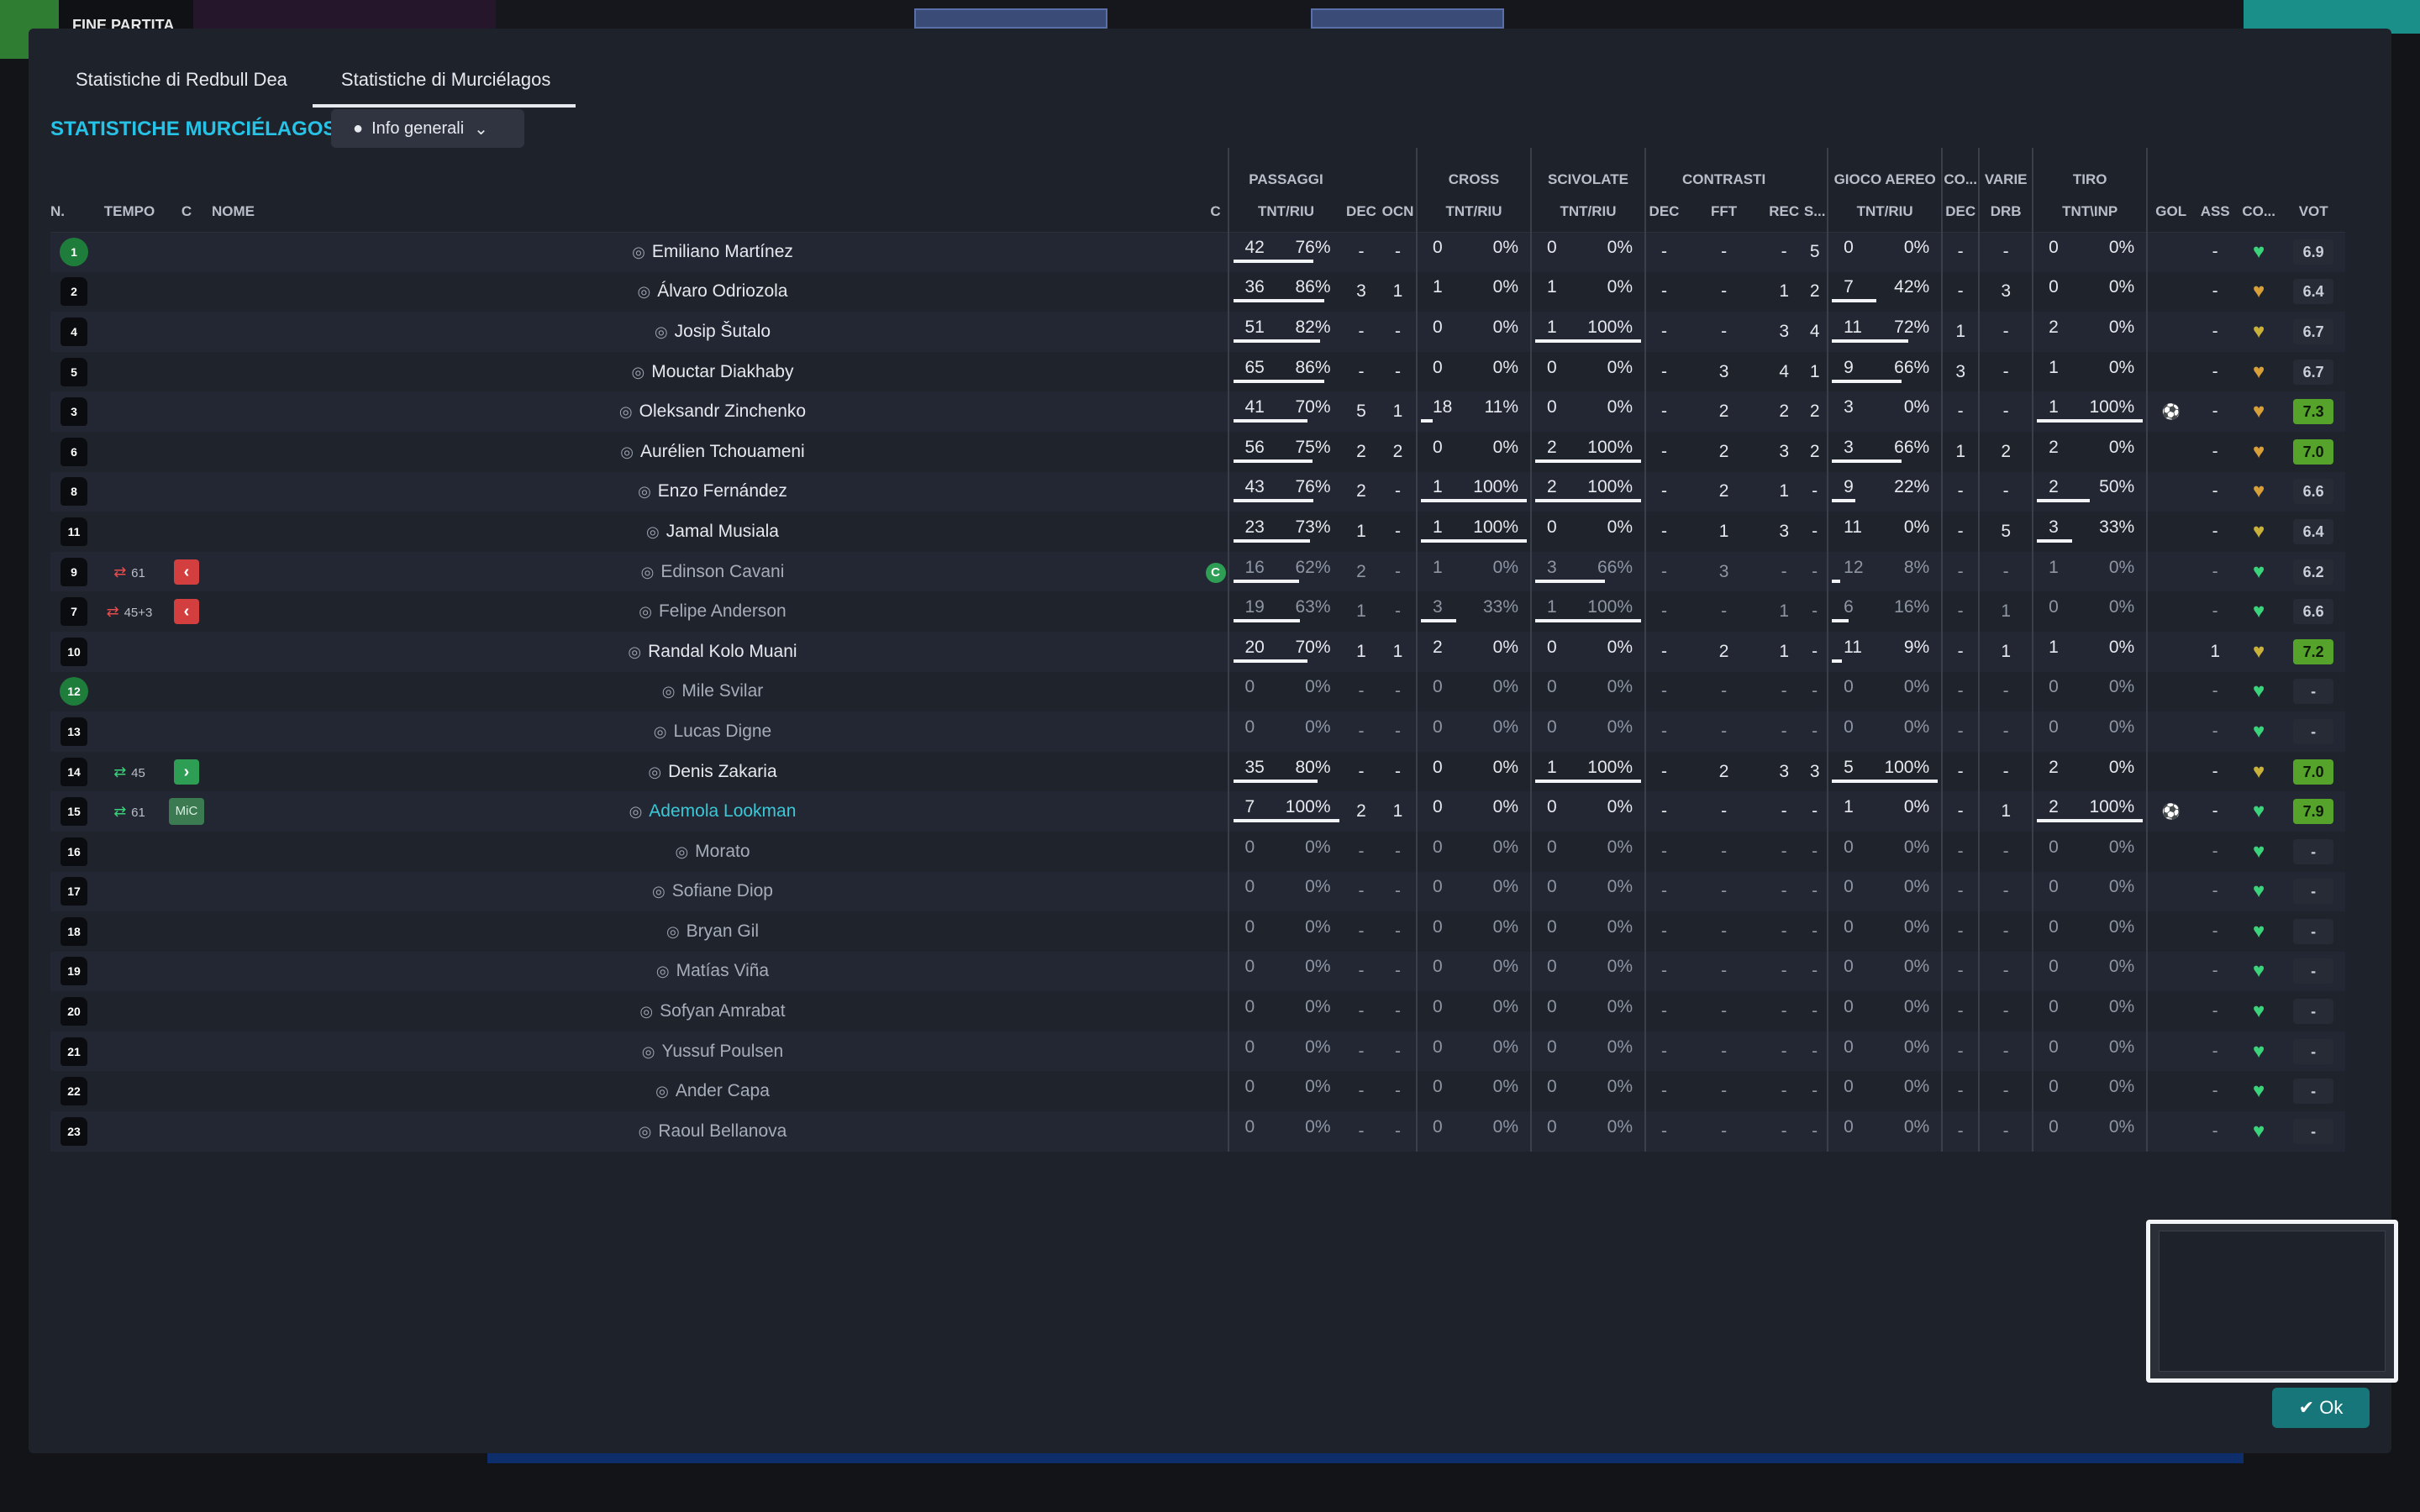 Image resolution: width=2420 pixels, height=1512 pixels. What do you see at coordinates (722, 651) in the screenshot?
I see `player-name: Randal Kolo Muani` at bounding box center [722, 651].